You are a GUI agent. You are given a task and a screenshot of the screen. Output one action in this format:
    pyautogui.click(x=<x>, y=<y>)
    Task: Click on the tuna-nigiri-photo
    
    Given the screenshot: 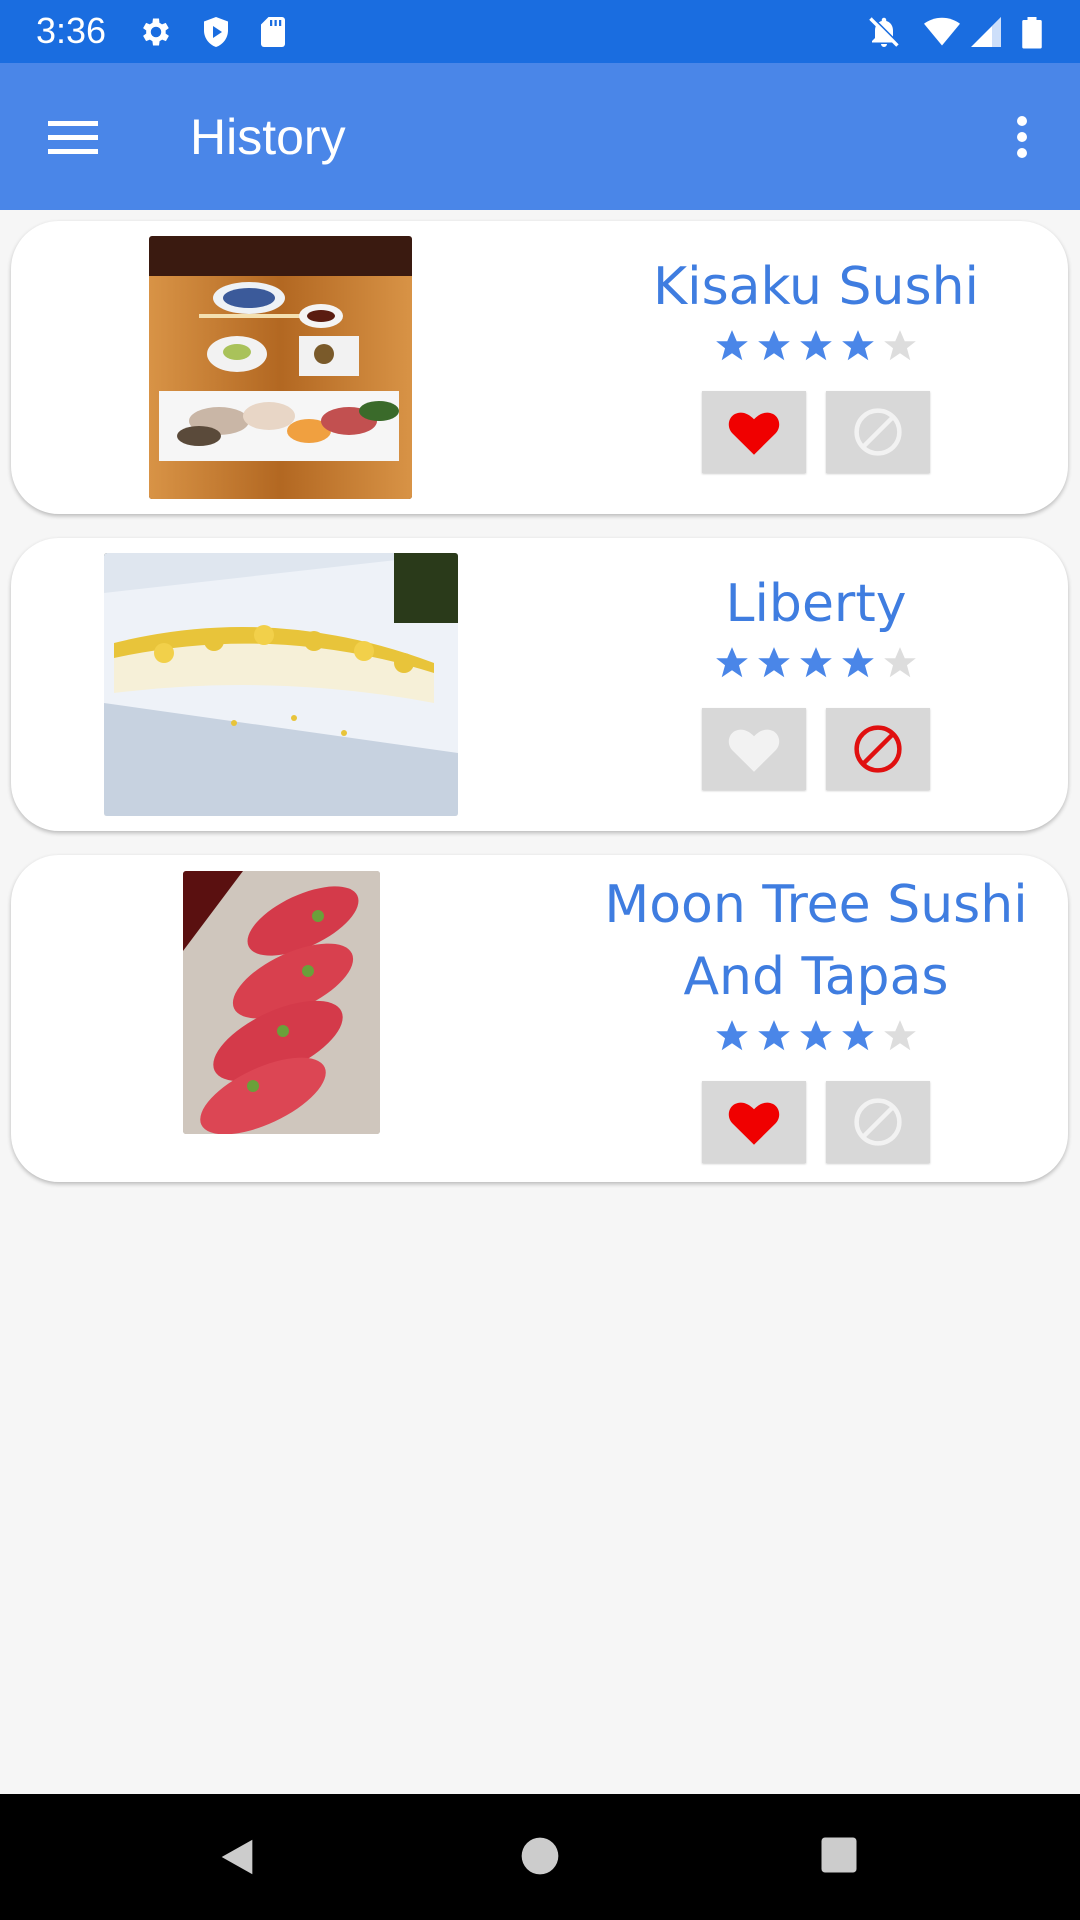 What is the action you would take?
    pyautogui.click(x=281, y=1002)
    